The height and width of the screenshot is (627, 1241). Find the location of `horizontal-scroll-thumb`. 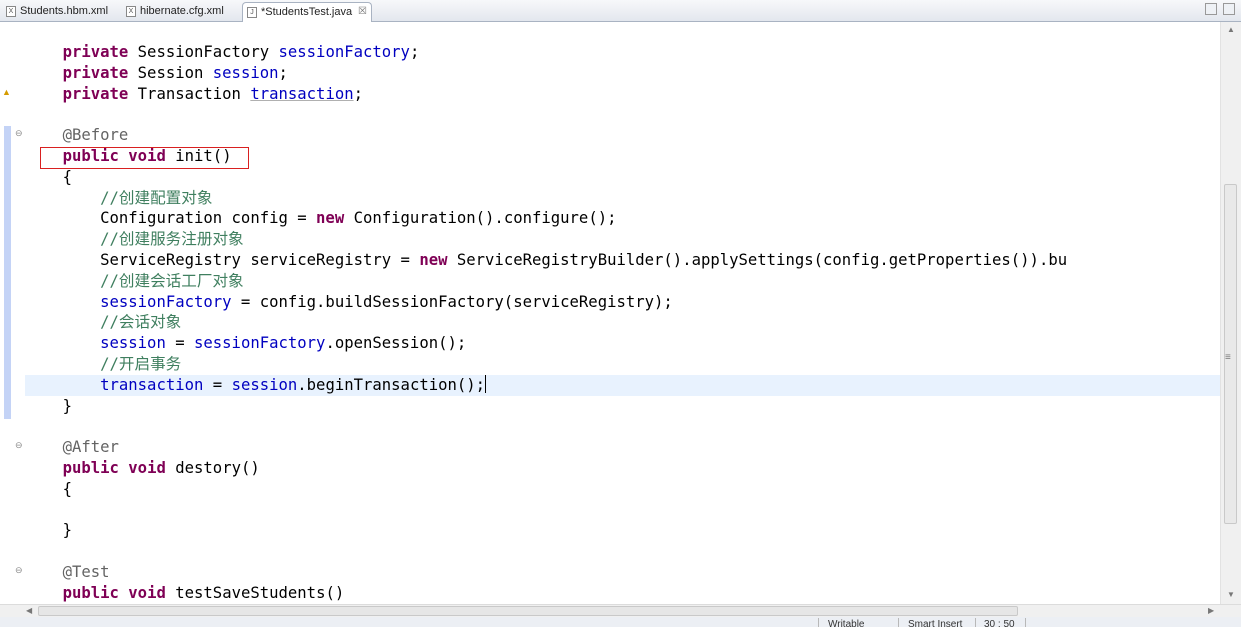

horizontal-scroll-thumb is located at coordinates (528, 611).